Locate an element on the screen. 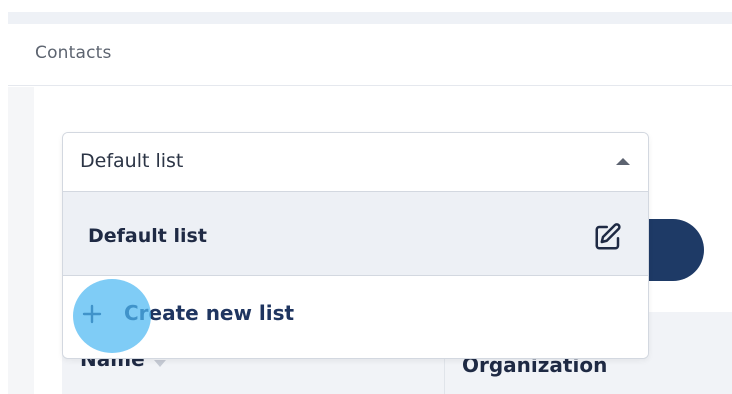  caret-up-icon is located at coordinates (623, 161).